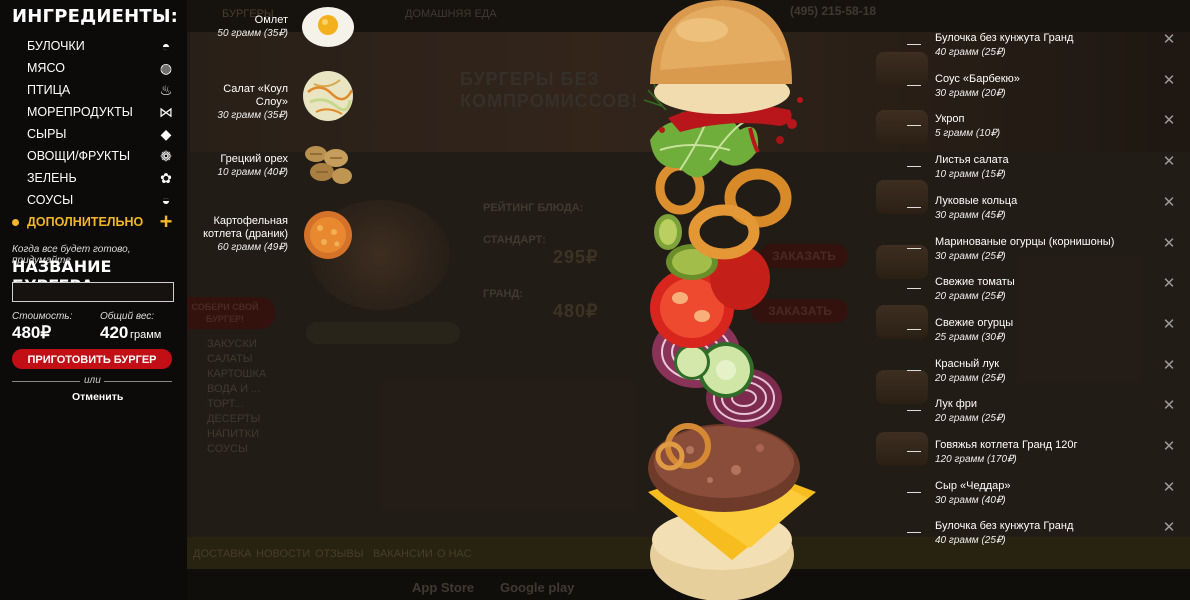 The height and width of the screenshot is (600, 1190). Describe the element at coordinates (970, 500) in the screenshot. I see `stack-item-weight: 30 грамм (40₽)` at that location.